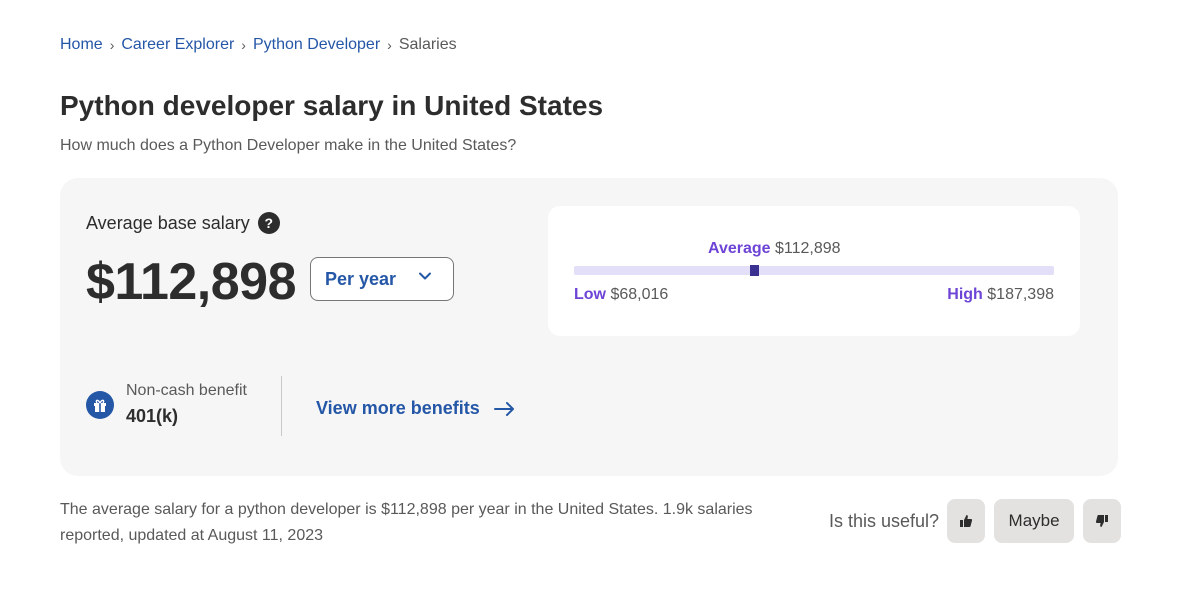  I want to click on gift-icon, so click(100, 404).